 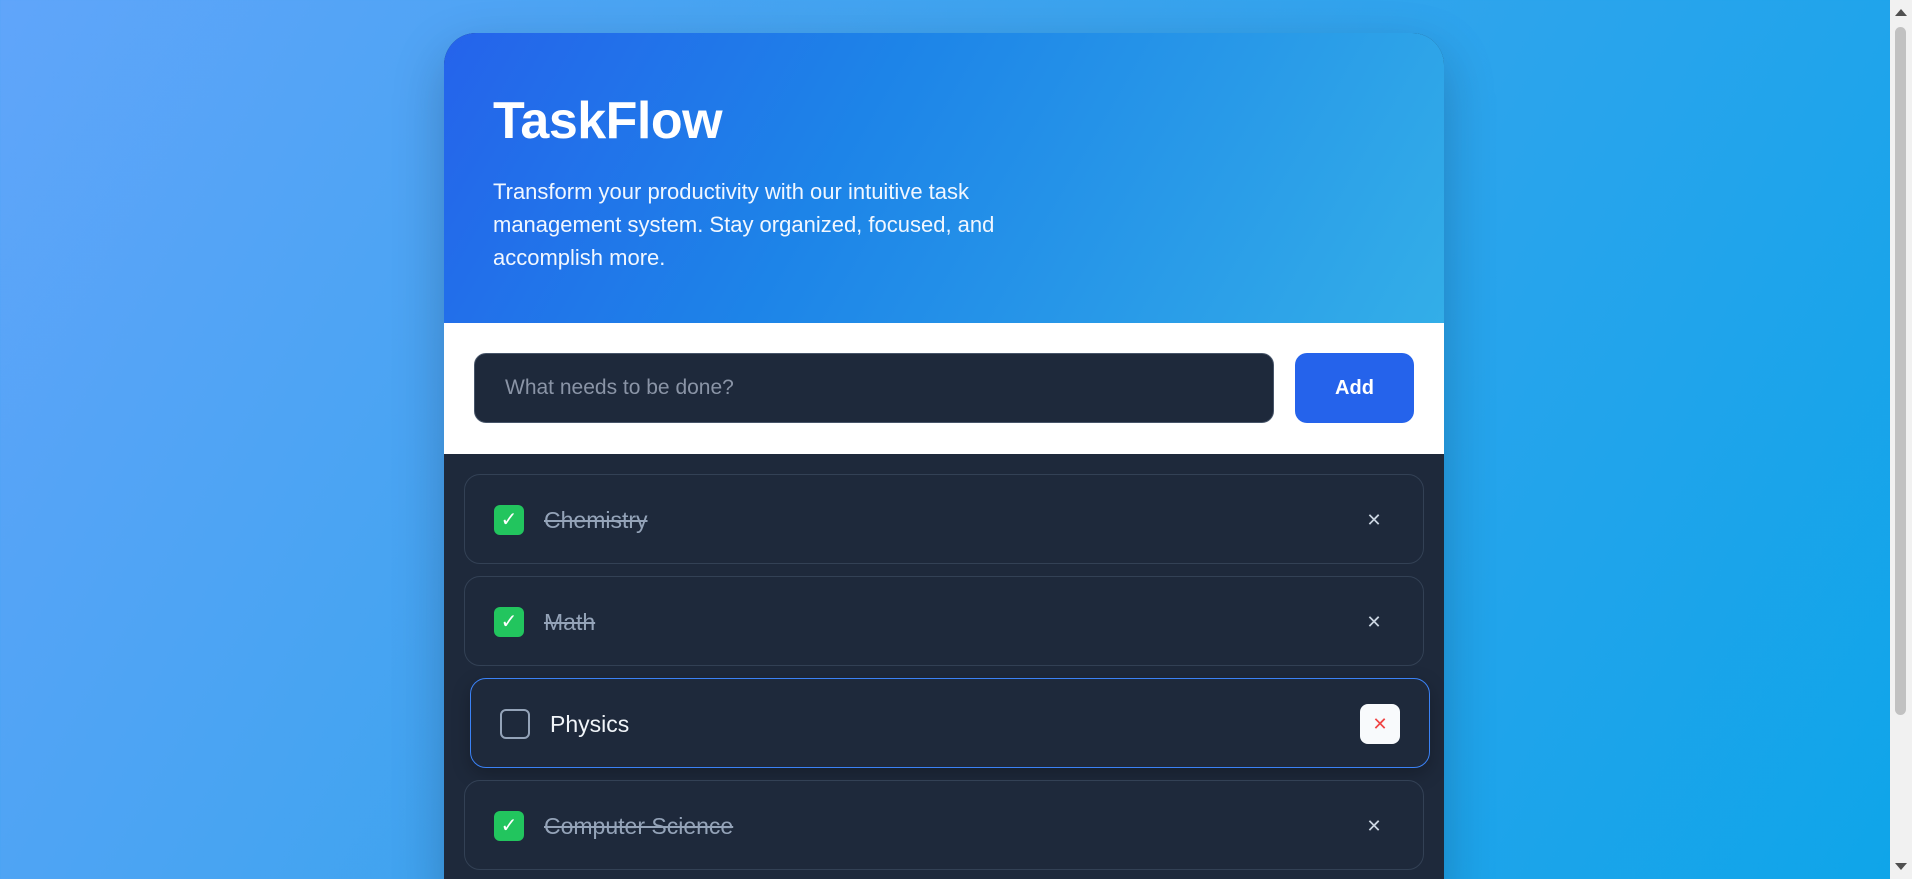 I want to click on task-checkbox, so click(x=515, y=724).